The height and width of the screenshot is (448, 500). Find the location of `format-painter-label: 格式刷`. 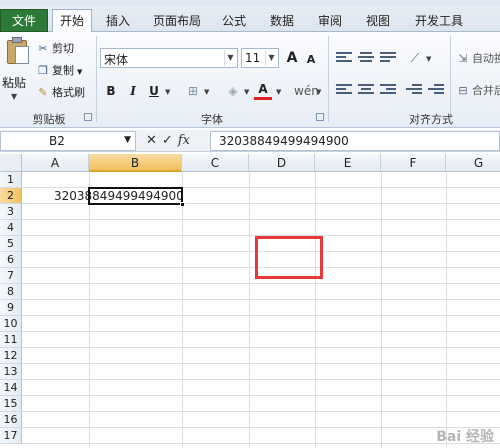

format-painter-label: 格式刷 is located at coordinates (68, 92).